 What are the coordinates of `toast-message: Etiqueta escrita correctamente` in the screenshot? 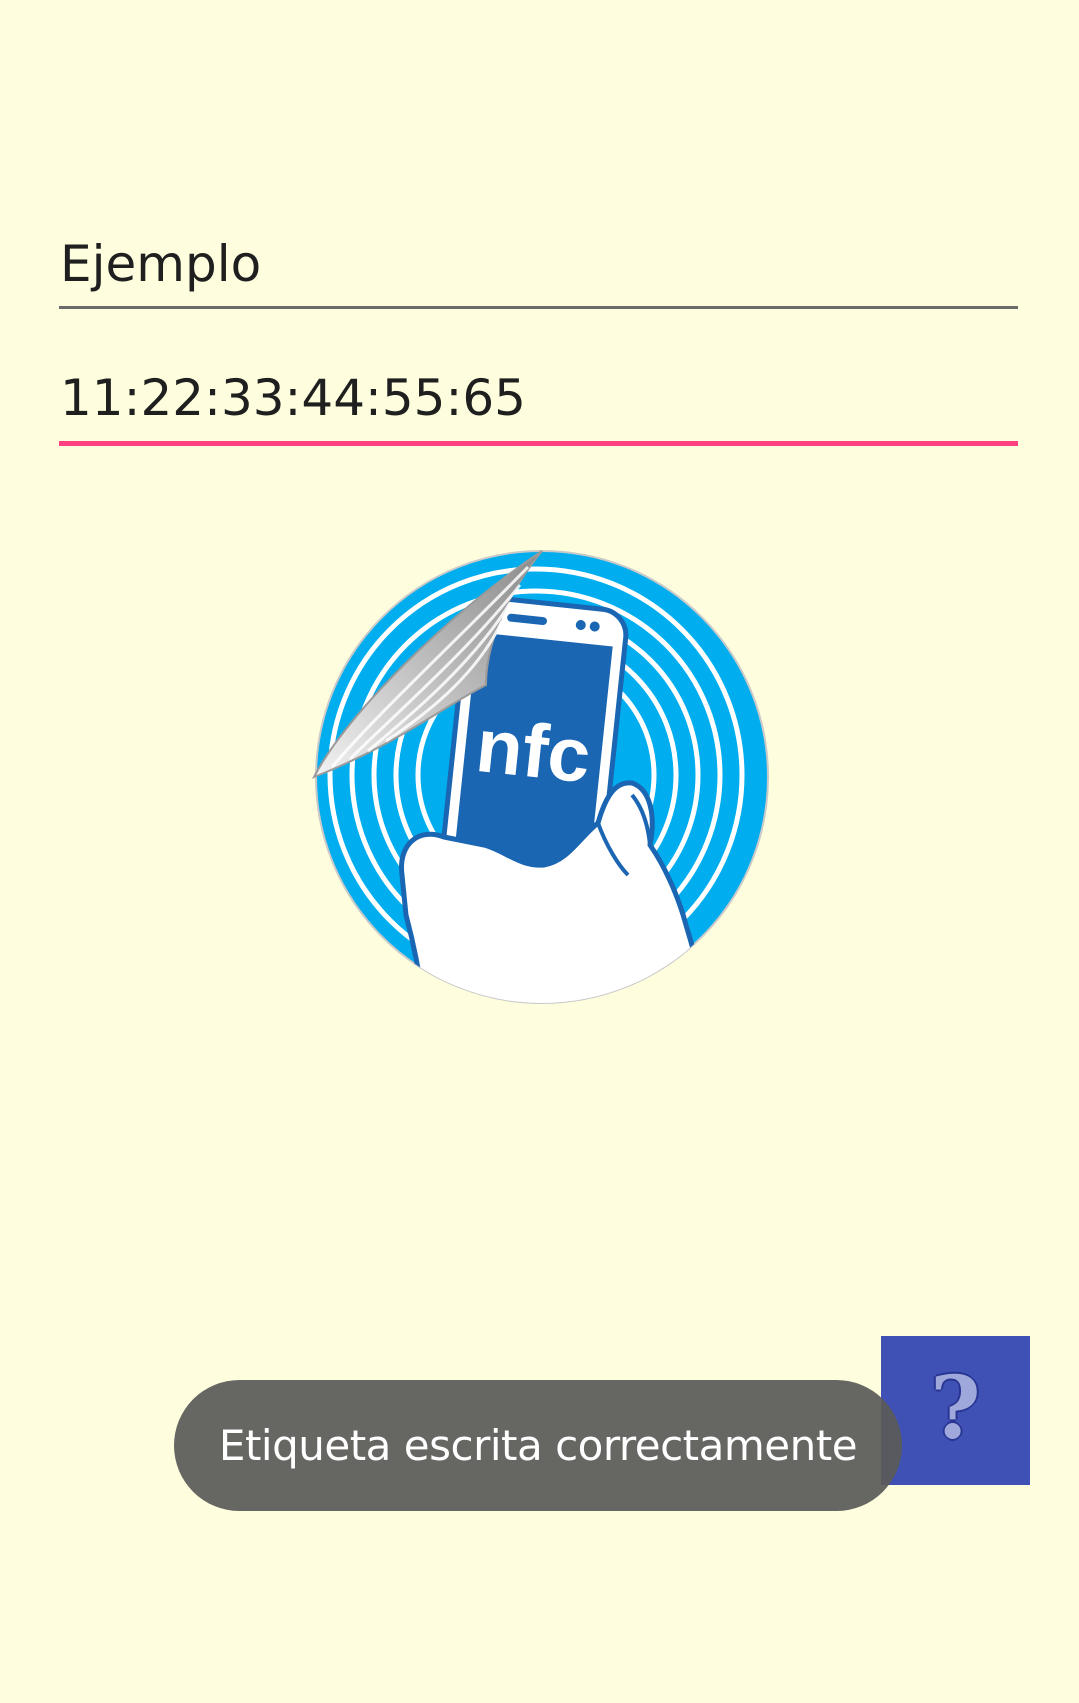 It's located at (538, 1445).